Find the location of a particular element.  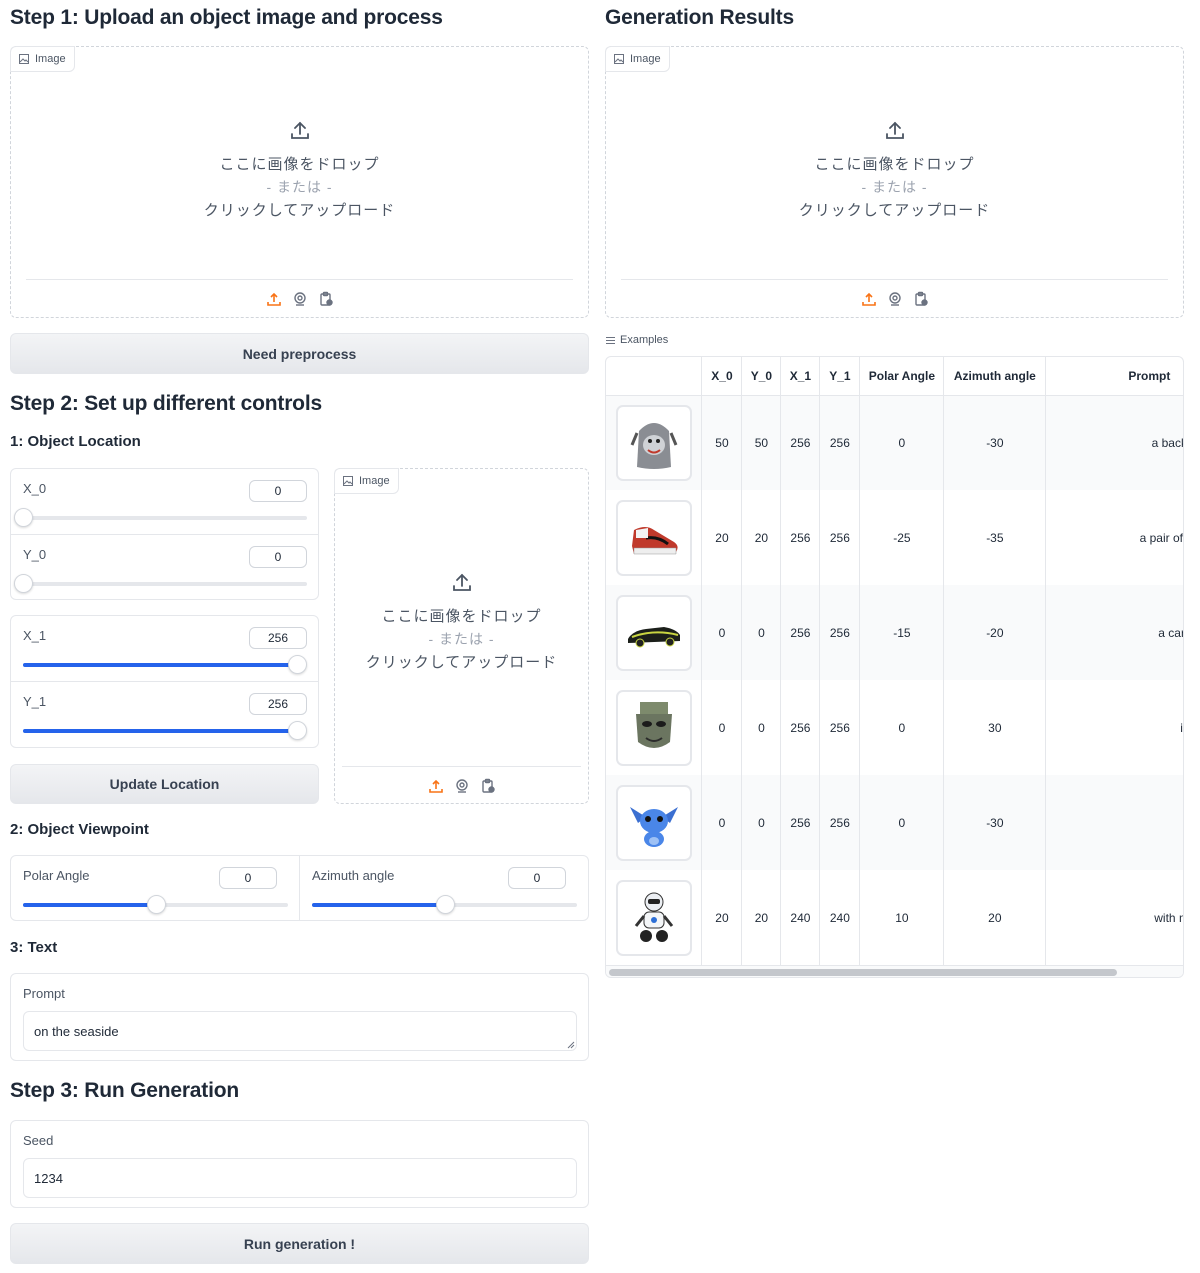

example-row: 50502562560-30a backpack in the is located at coordinates (894, 442).